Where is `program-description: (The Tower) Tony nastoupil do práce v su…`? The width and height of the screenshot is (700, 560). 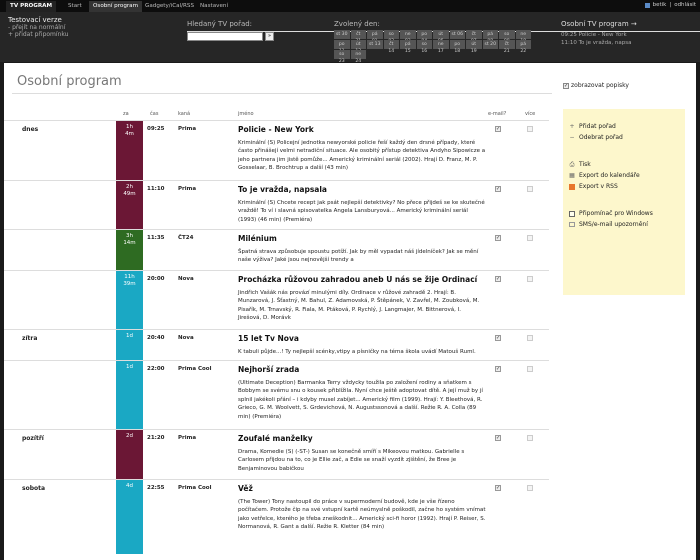 program-description: (The Tower) Tony nastoupil do práce v su… is located at coordinates (362, 515).